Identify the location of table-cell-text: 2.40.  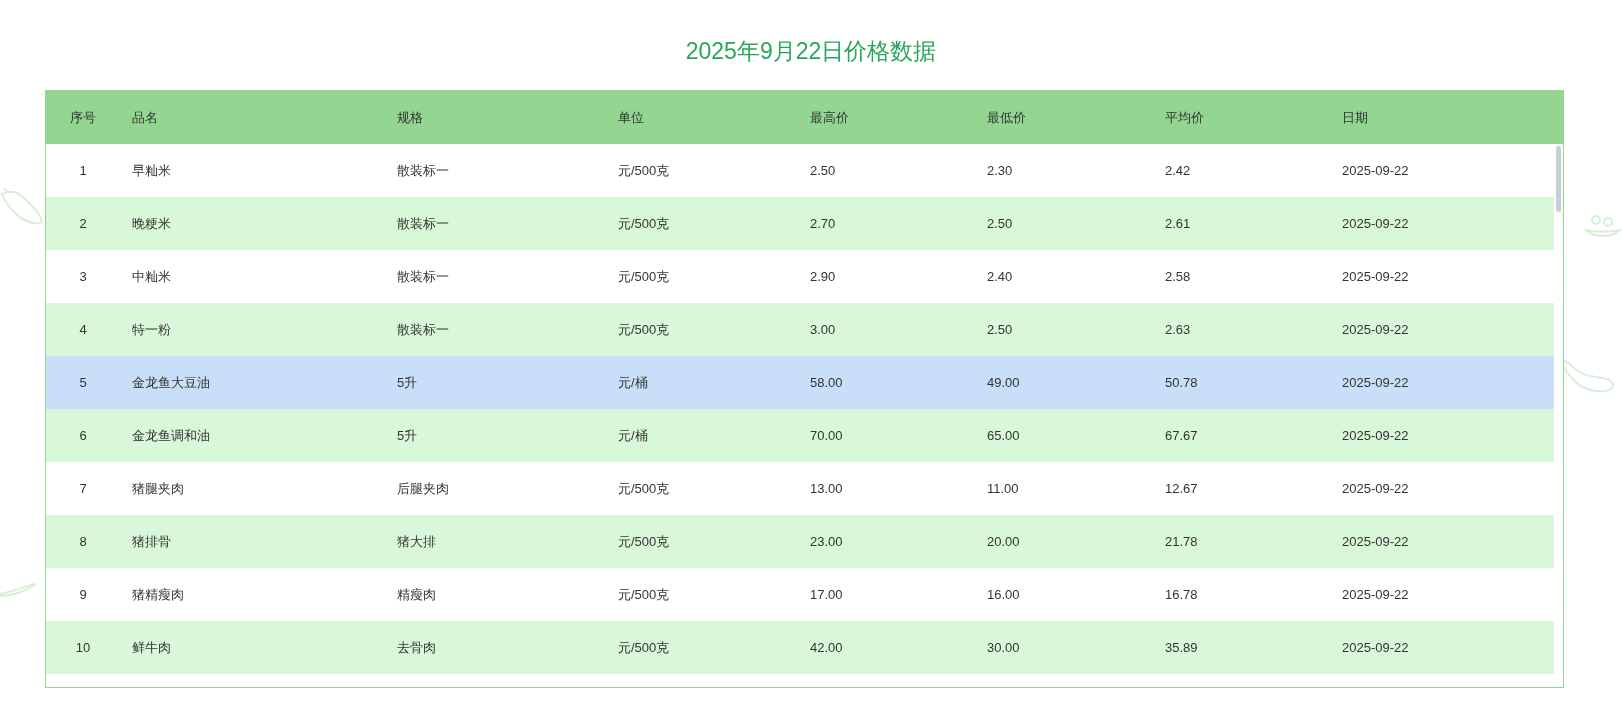
(1000, 276).